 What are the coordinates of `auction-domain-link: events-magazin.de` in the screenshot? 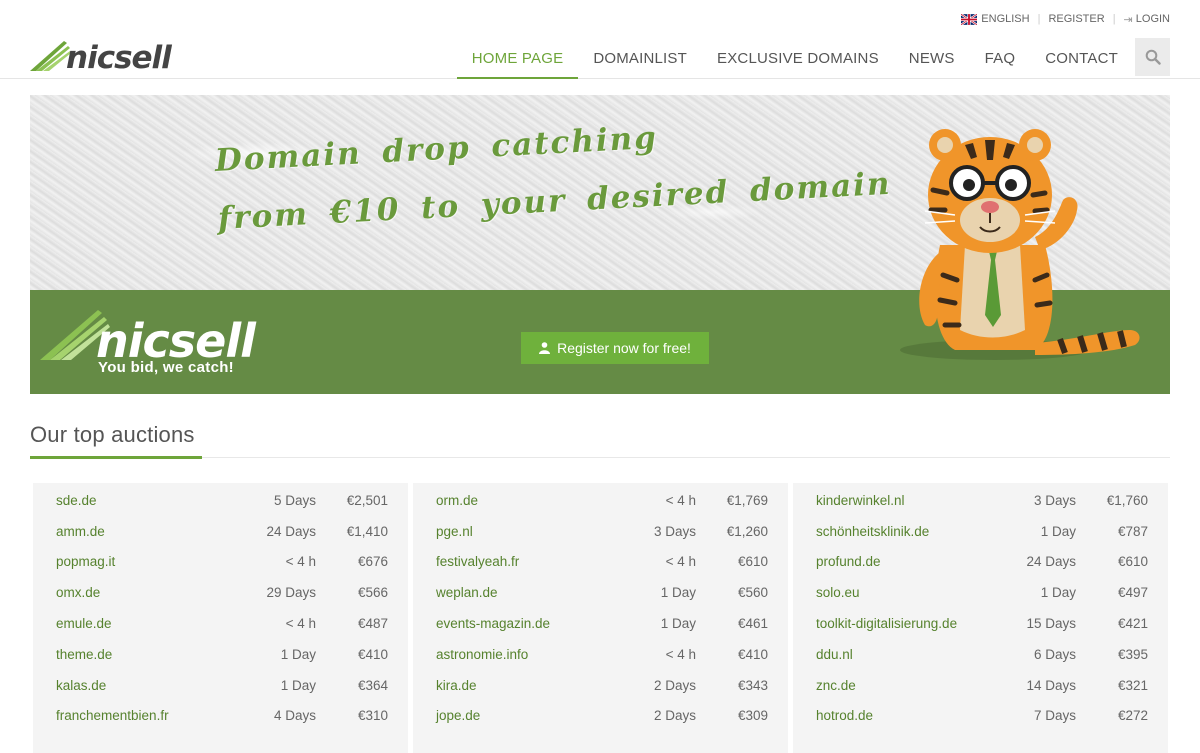 It's located at (521, 623).